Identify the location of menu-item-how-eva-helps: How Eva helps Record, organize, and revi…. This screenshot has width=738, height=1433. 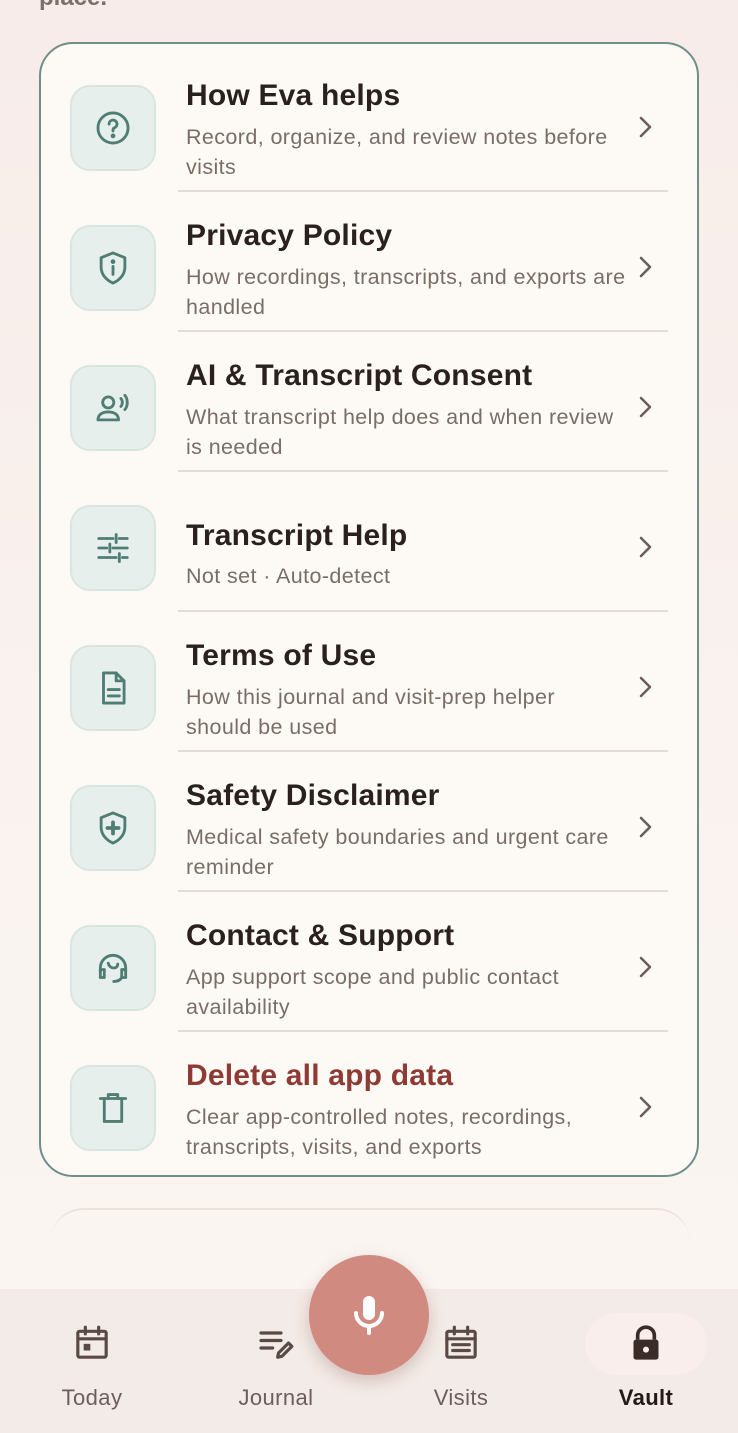
(369, 122).